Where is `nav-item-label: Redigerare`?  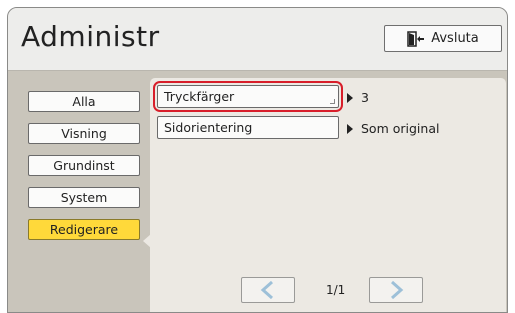 nav-item-label: Redigerare is located at coordinates (84, 229).